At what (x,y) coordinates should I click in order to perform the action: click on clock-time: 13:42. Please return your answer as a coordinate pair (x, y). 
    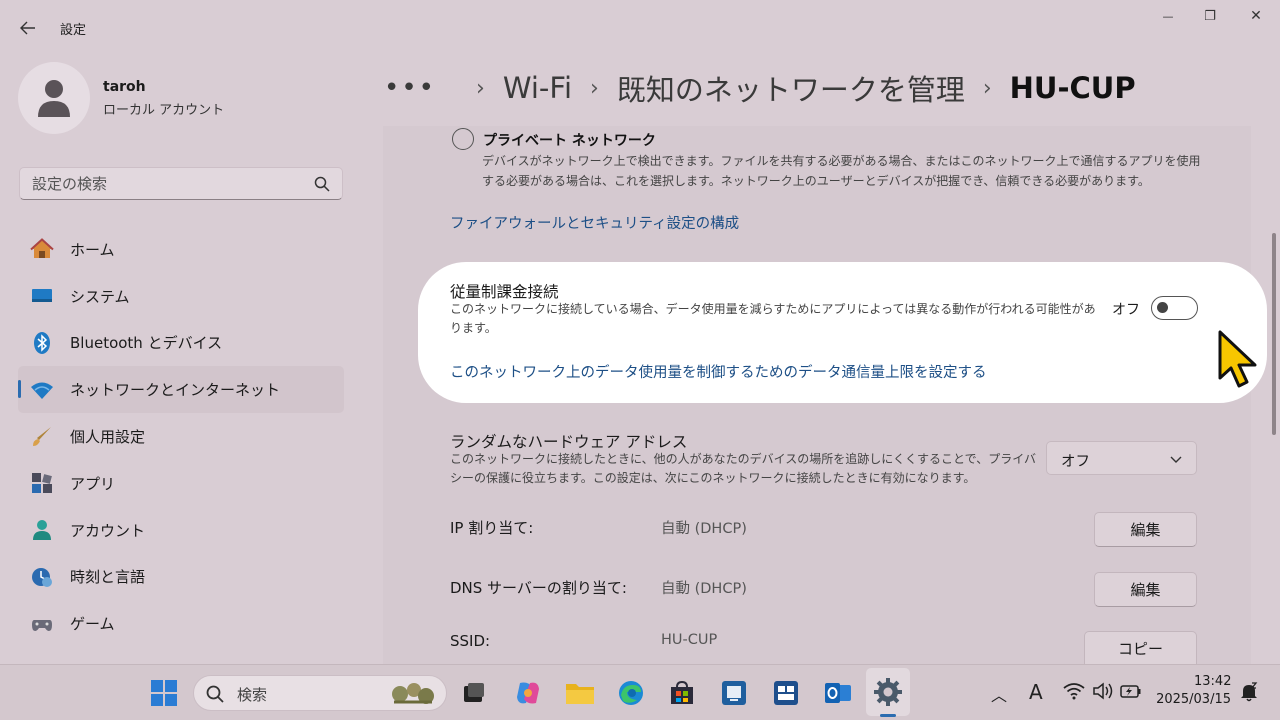
    Looking at the image, I should click on (1212, 681).